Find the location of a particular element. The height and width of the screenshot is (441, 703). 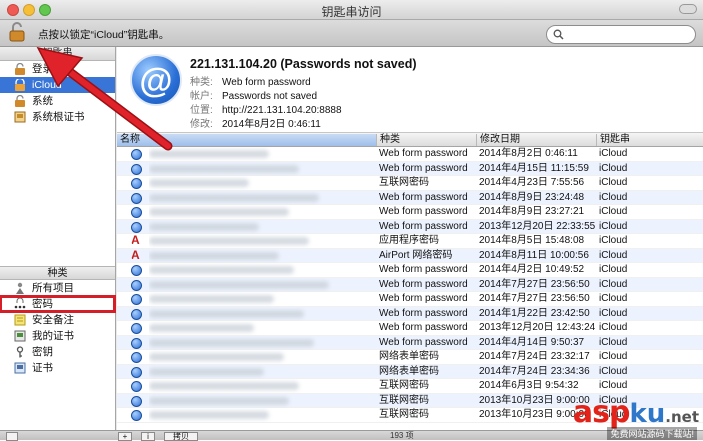

table-row: A 应用程序密码 2014年8月5日 15:48:08 iCloud is located at coordinates (410, 241).